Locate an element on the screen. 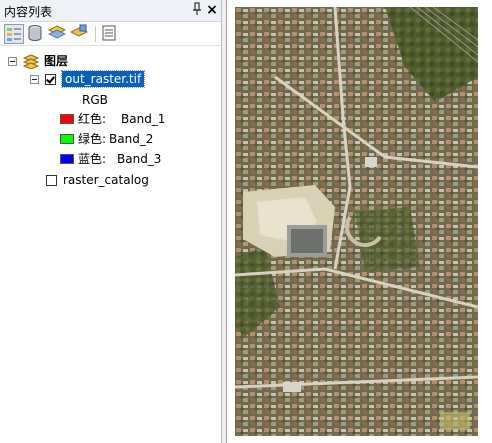  band-name: Band_1 is located at coordinates (143, 119).